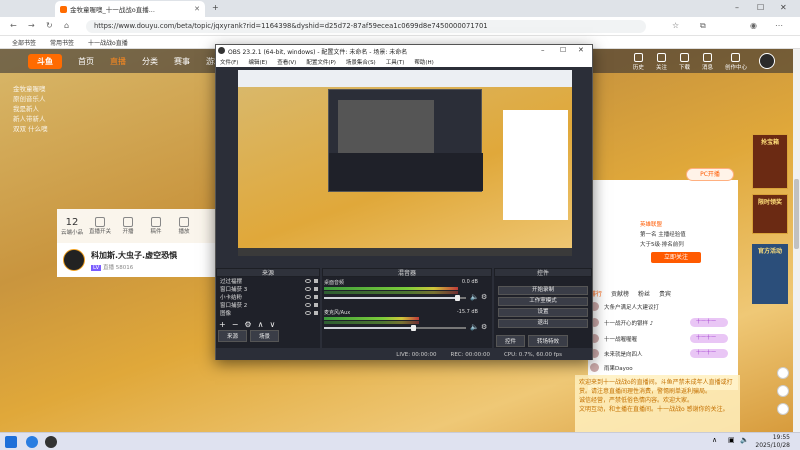 The width and height of the screenshot is (800, 450). What do you see at coordinates (744, 440) in the screenshot?
I see `volume-icon: 🔈` at bounding box center [744, 440].